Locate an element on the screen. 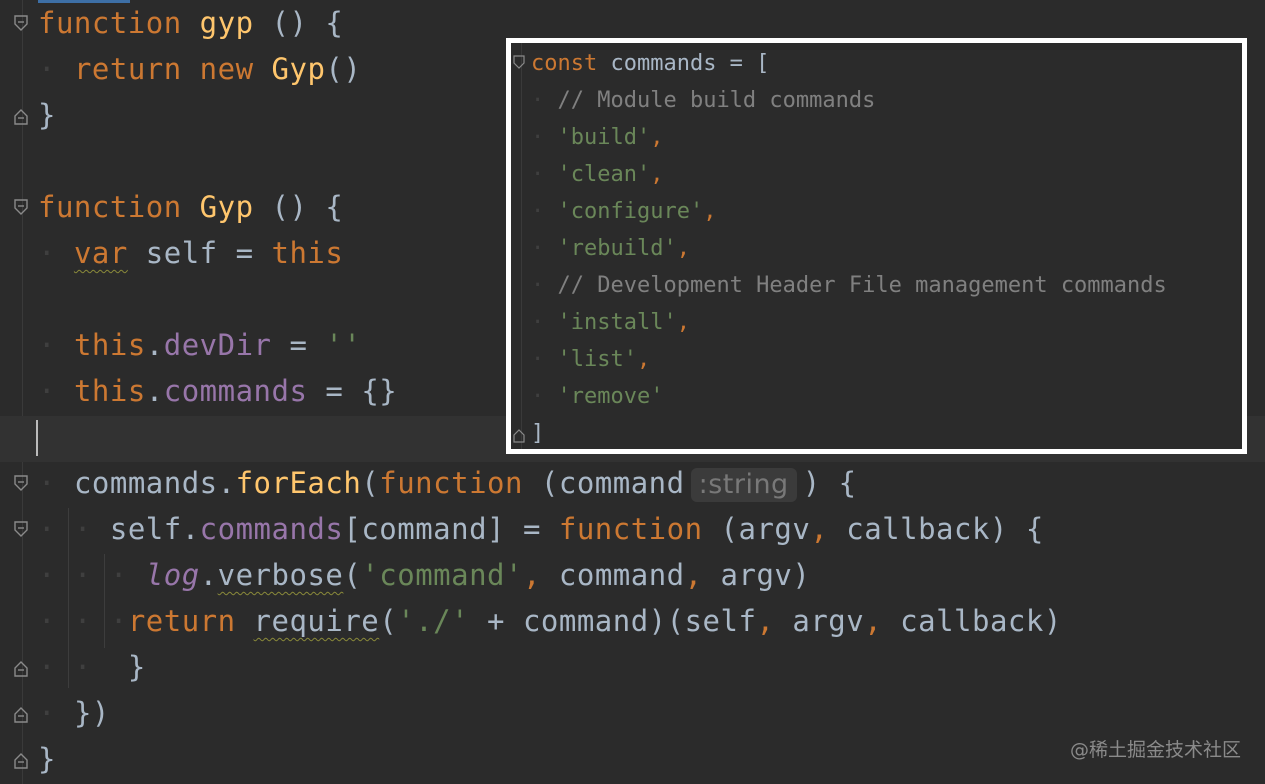 The height and width of the screenshot is (784, 1265). code-line: · 'clean', is located at coordinates (597, 174).